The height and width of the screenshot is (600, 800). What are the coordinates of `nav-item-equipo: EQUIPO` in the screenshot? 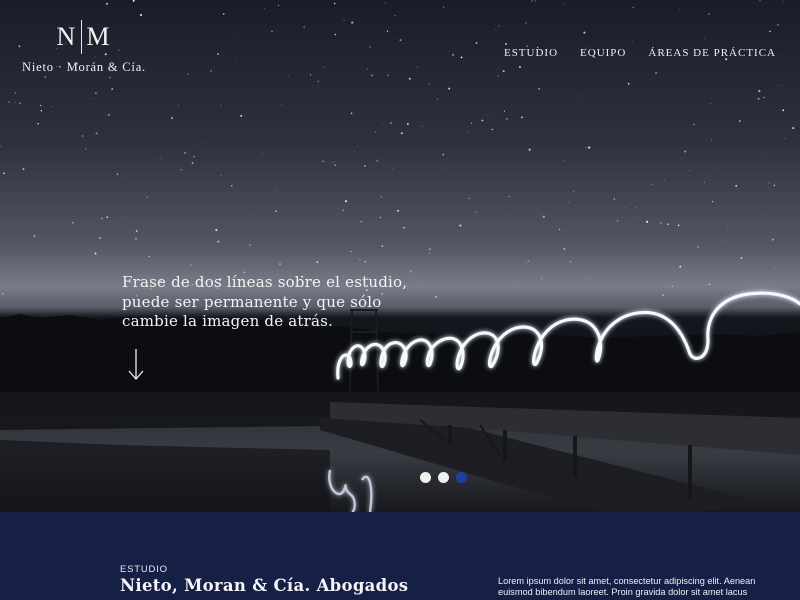 It's located at (603, 53).